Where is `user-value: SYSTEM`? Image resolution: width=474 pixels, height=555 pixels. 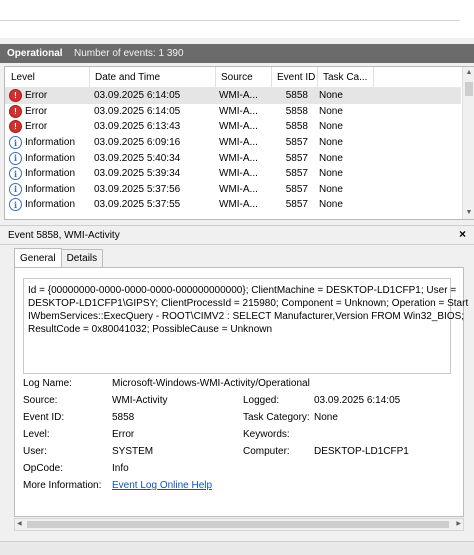 user-value: SYSTEM is located at coordinates (133, 451).